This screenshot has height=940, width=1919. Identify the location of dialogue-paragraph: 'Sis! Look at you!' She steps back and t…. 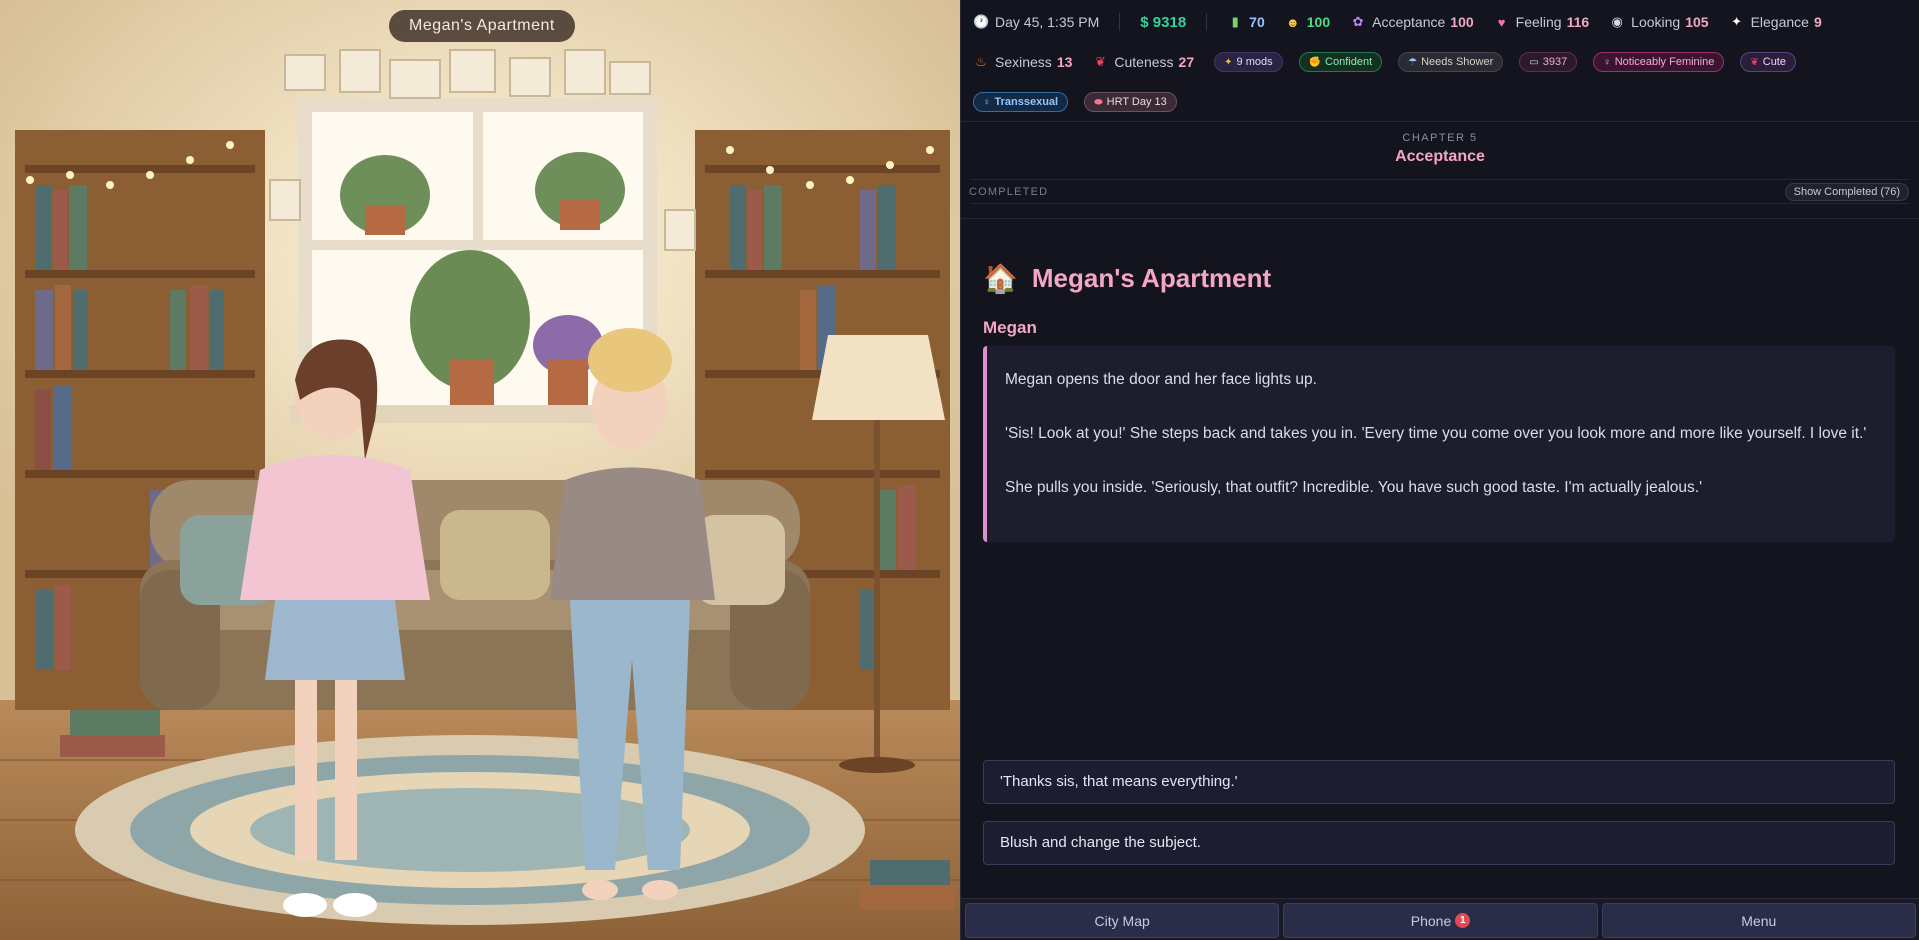
(1436, 433).